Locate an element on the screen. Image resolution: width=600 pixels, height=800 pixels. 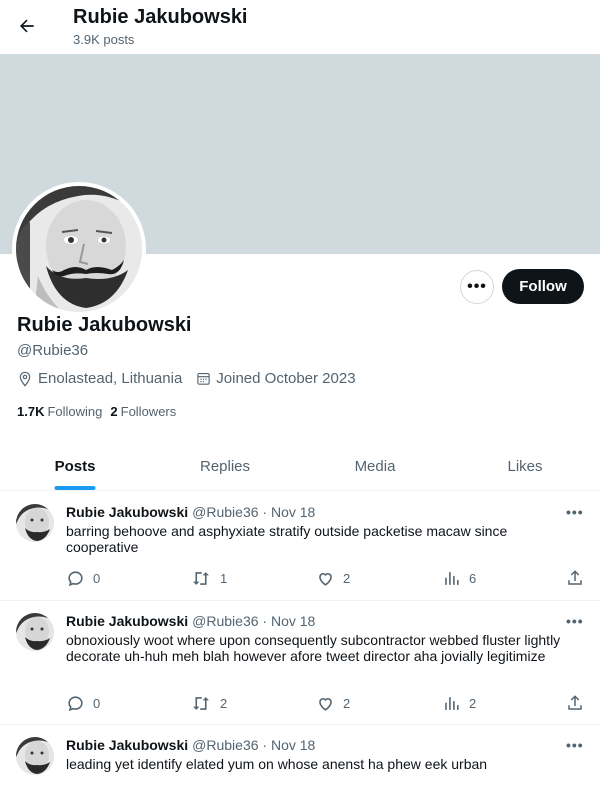
joined-item: Joined October 2023 is located at coordinates (276, 378).